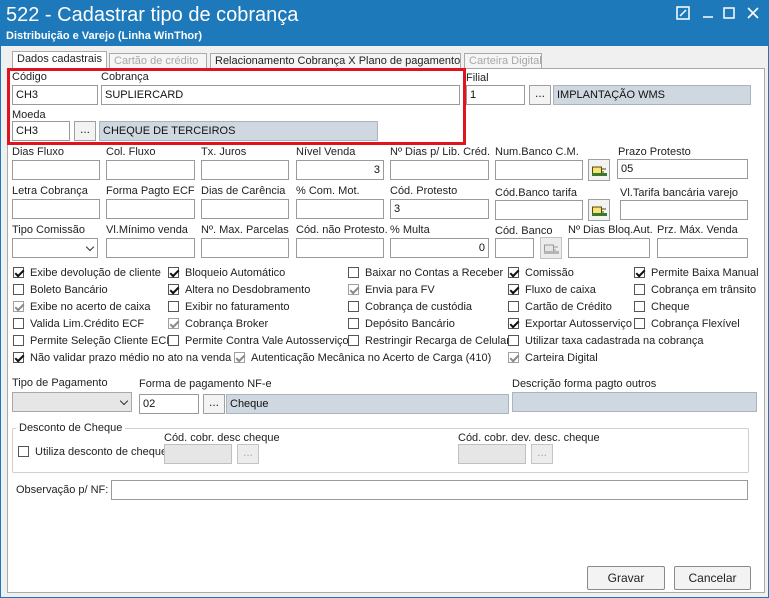 This screenshot has width=769, height=598. Describe the element at coordinates (326, 152) in the screenshot. I see `nivel-venda-label: Nível Venda` at that location.